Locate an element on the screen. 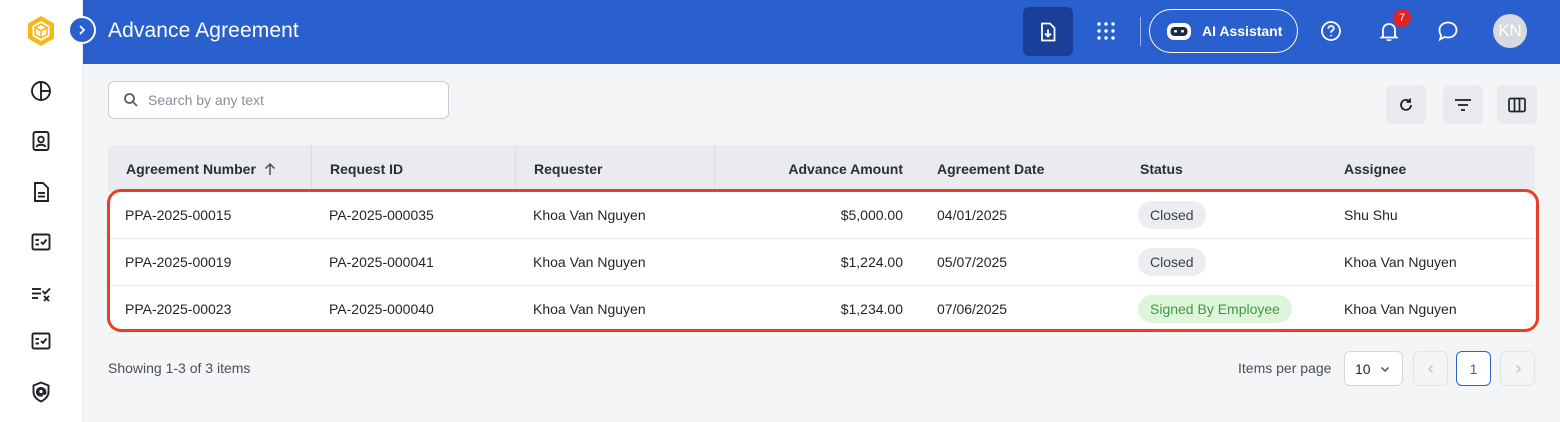 This screenshot has height=422, width=1560. chat-bubble-icon is located at coordinates (1448, 31).